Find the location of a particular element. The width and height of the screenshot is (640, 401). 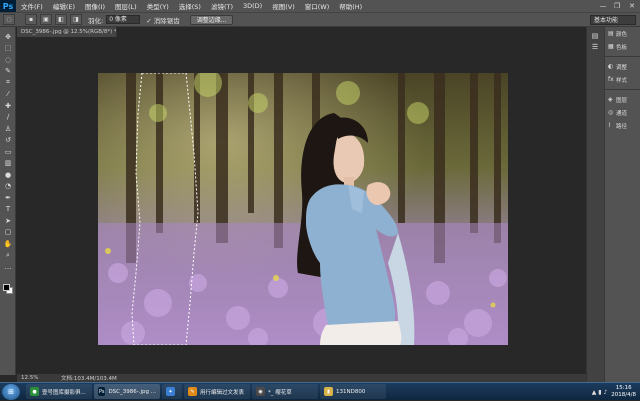

panel-item: ▤ 颜色 is located at coordinates (622, 33).